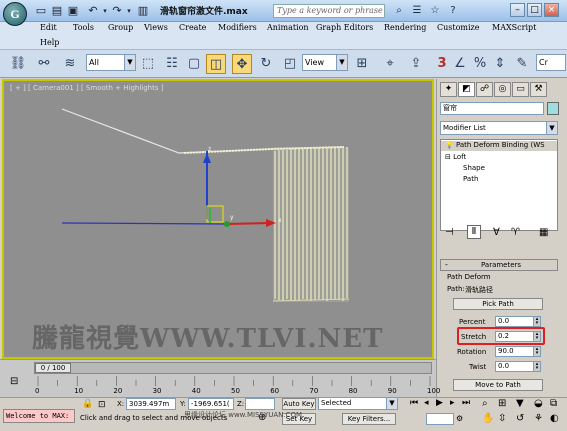 Image resolution: width=567 pixels, height=431 pixels. I want to click on snaps-toggle-icon: 3, so click(442, 64).